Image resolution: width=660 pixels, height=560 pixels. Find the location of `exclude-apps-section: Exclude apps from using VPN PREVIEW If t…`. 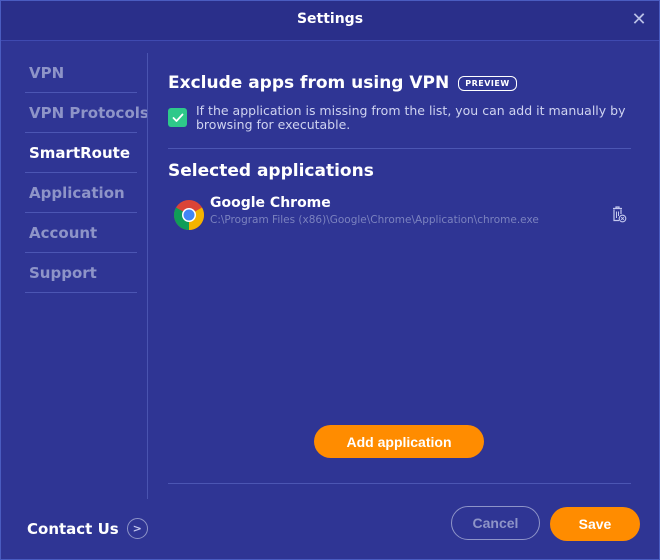

exclude-apps-section: Exclude apps from using VPN PREVIEW If t… is located at coordinates (399, 100).